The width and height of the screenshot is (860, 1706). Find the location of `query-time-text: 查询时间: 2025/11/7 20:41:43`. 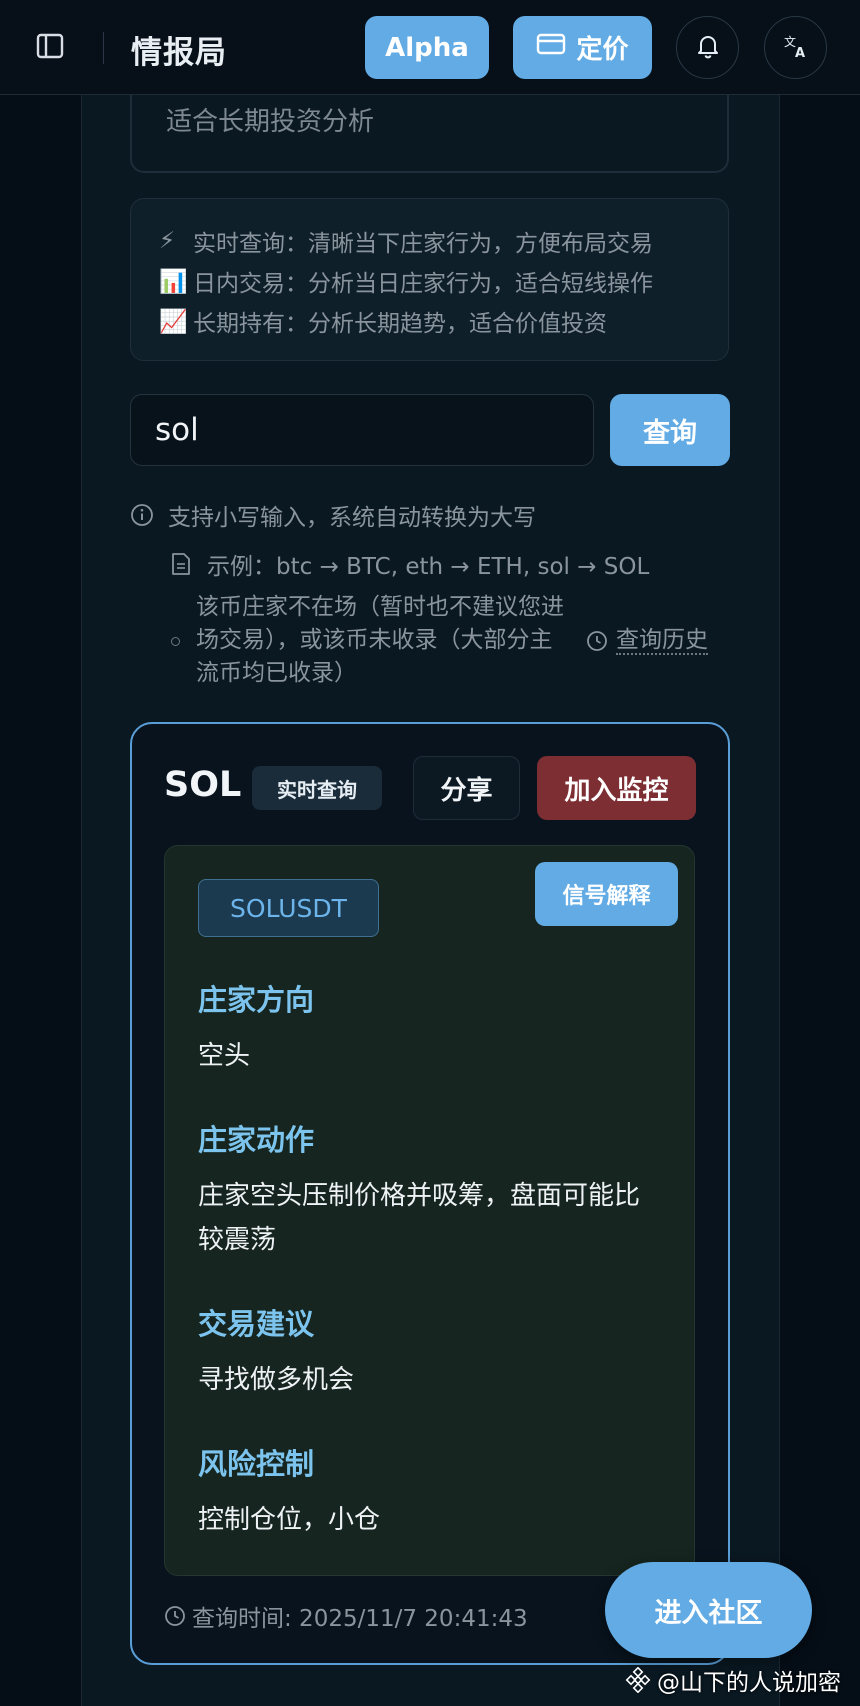

query-time-text: 查询时间: 2025/11/7 20:41:43 is located at coordinates (360, 1619).